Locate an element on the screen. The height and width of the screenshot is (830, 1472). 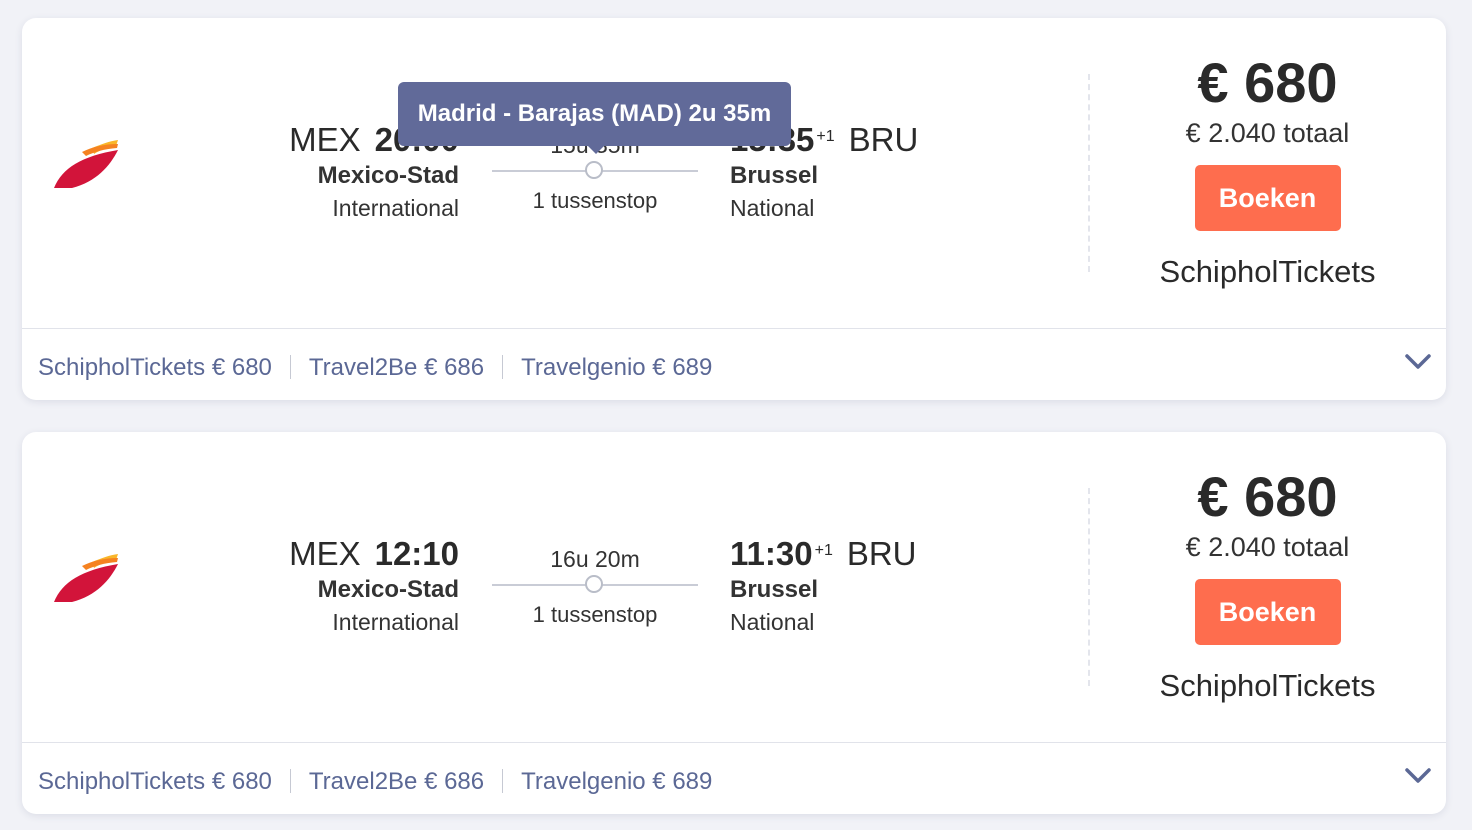
departure-time: 12:10 is located at coordinates (416, 553).